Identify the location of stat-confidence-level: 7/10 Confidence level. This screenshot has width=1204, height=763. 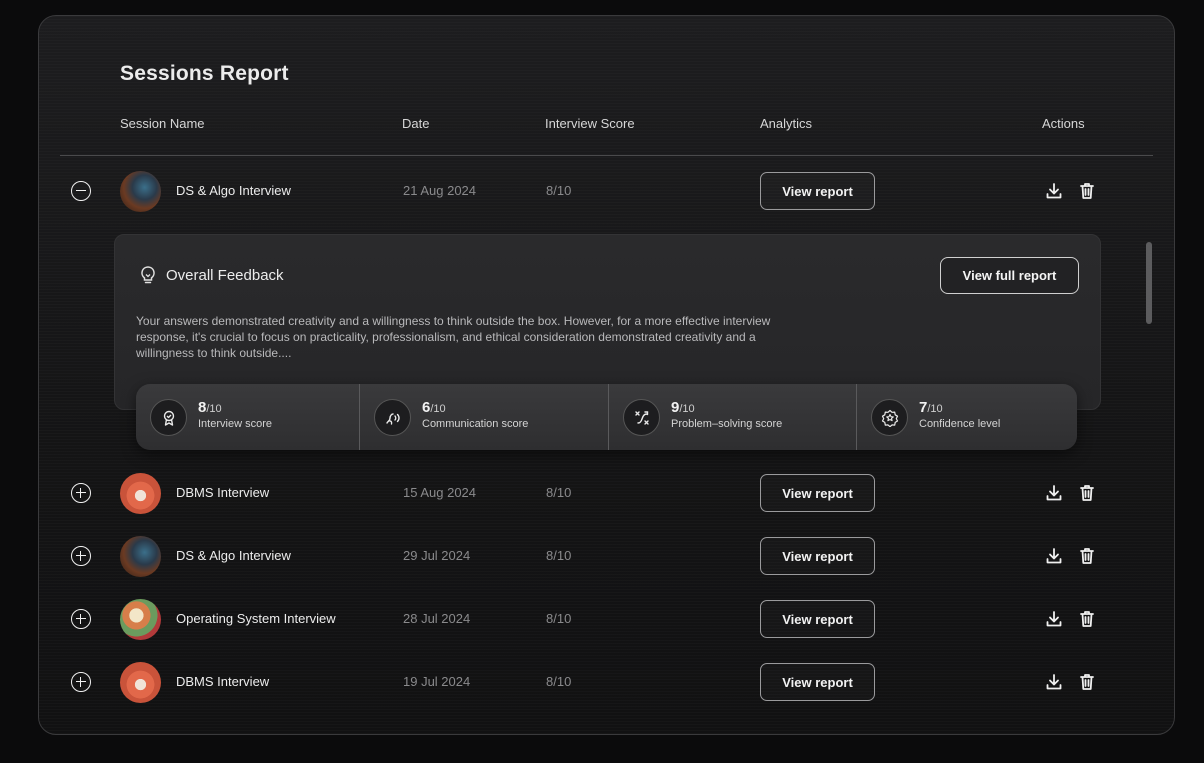
(967, 417).